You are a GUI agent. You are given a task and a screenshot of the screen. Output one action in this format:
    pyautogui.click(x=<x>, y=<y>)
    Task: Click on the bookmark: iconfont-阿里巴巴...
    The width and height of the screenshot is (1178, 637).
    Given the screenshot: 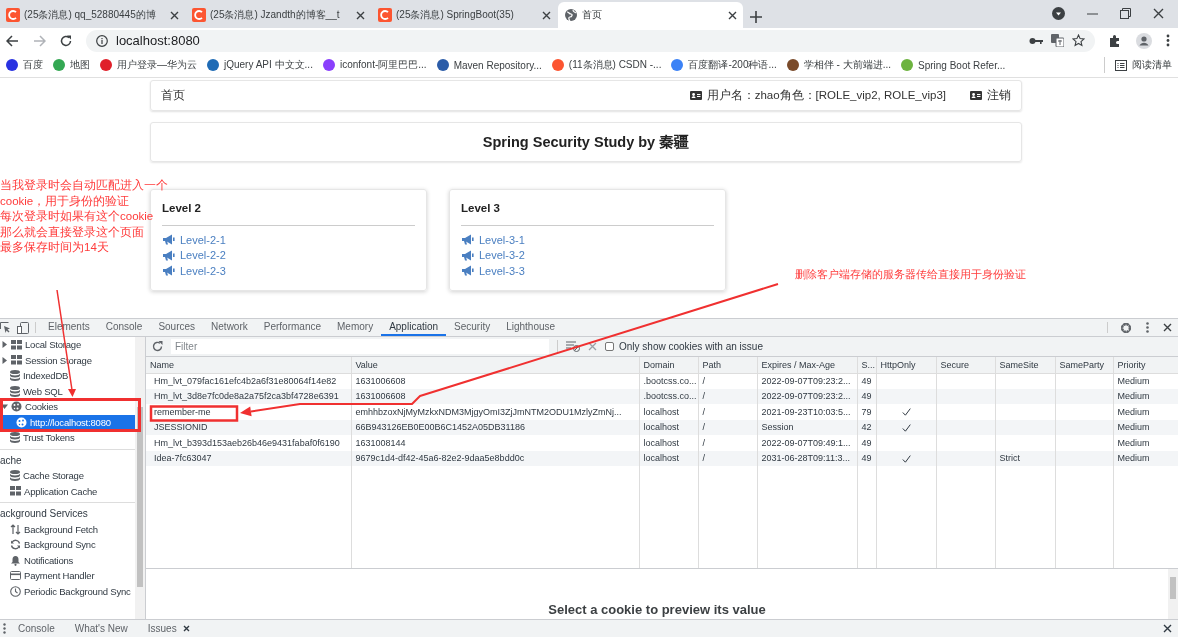 What is the action you would take?
    pyautogui.click(x=374, y=65)
    